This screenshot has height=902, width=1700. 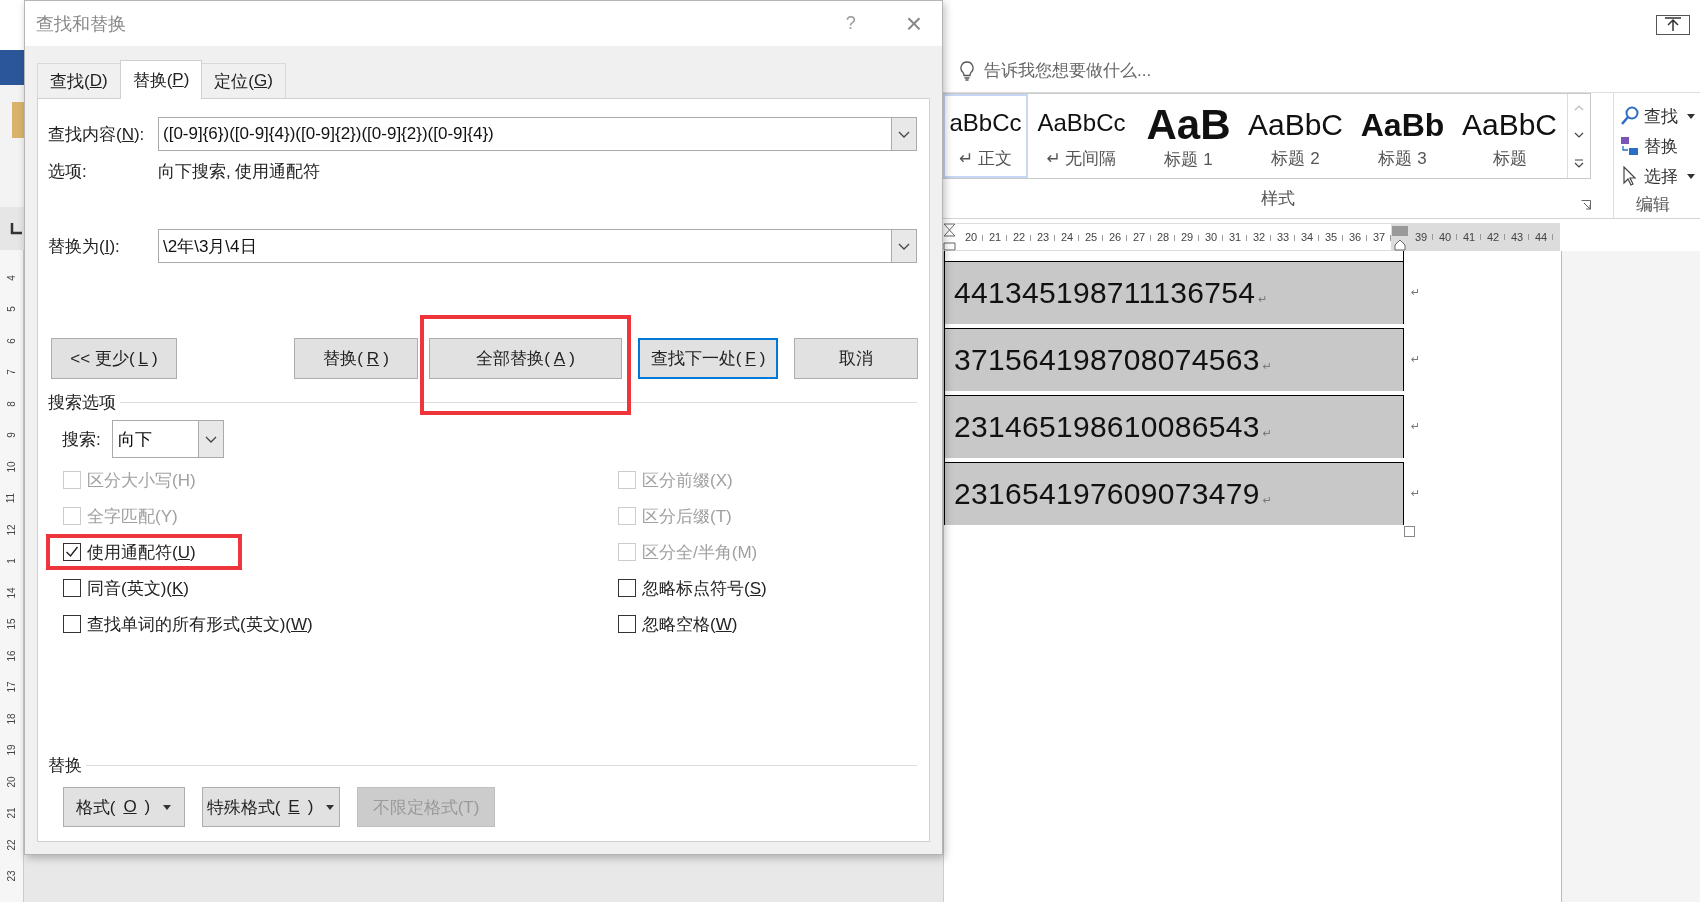 I want to click on checkbox-label: 忽略空格(W), so click(x=690, y=624).